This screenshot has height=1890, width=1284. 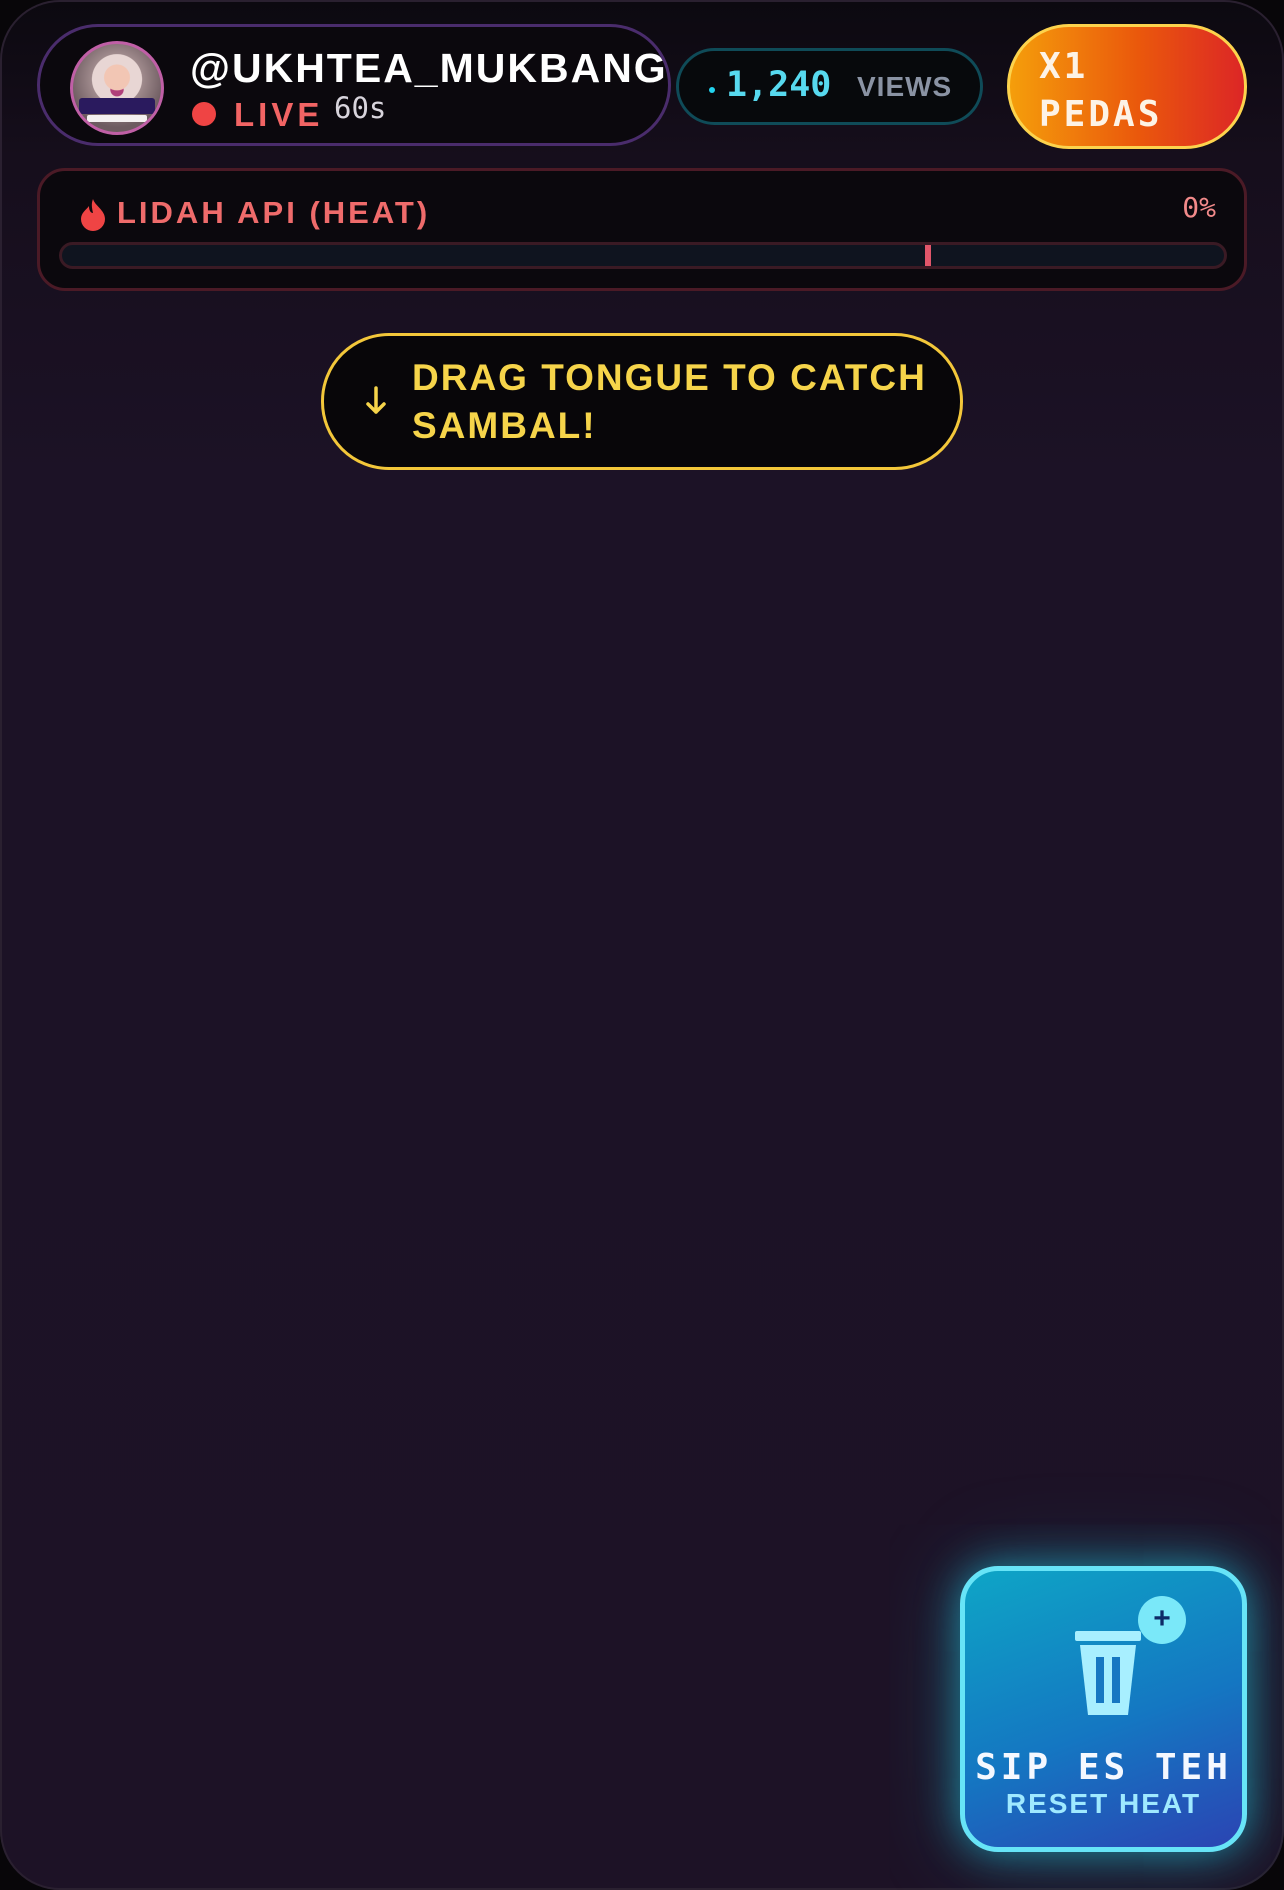 What do you see at coordinates (1101, 114) in the screenshot?
I see `multiplier-label: PEDAS` at bounding box center [1101, 114].